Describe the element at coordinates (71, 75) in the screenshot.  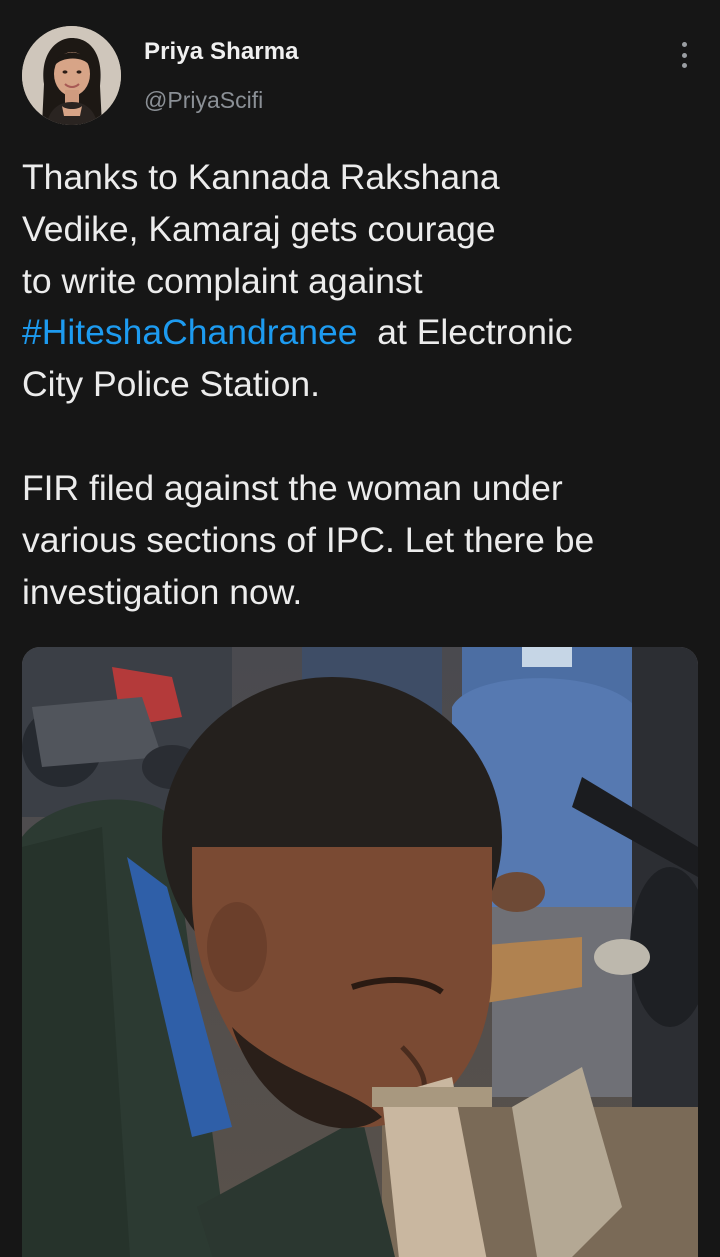
I see `avatar` at that location.